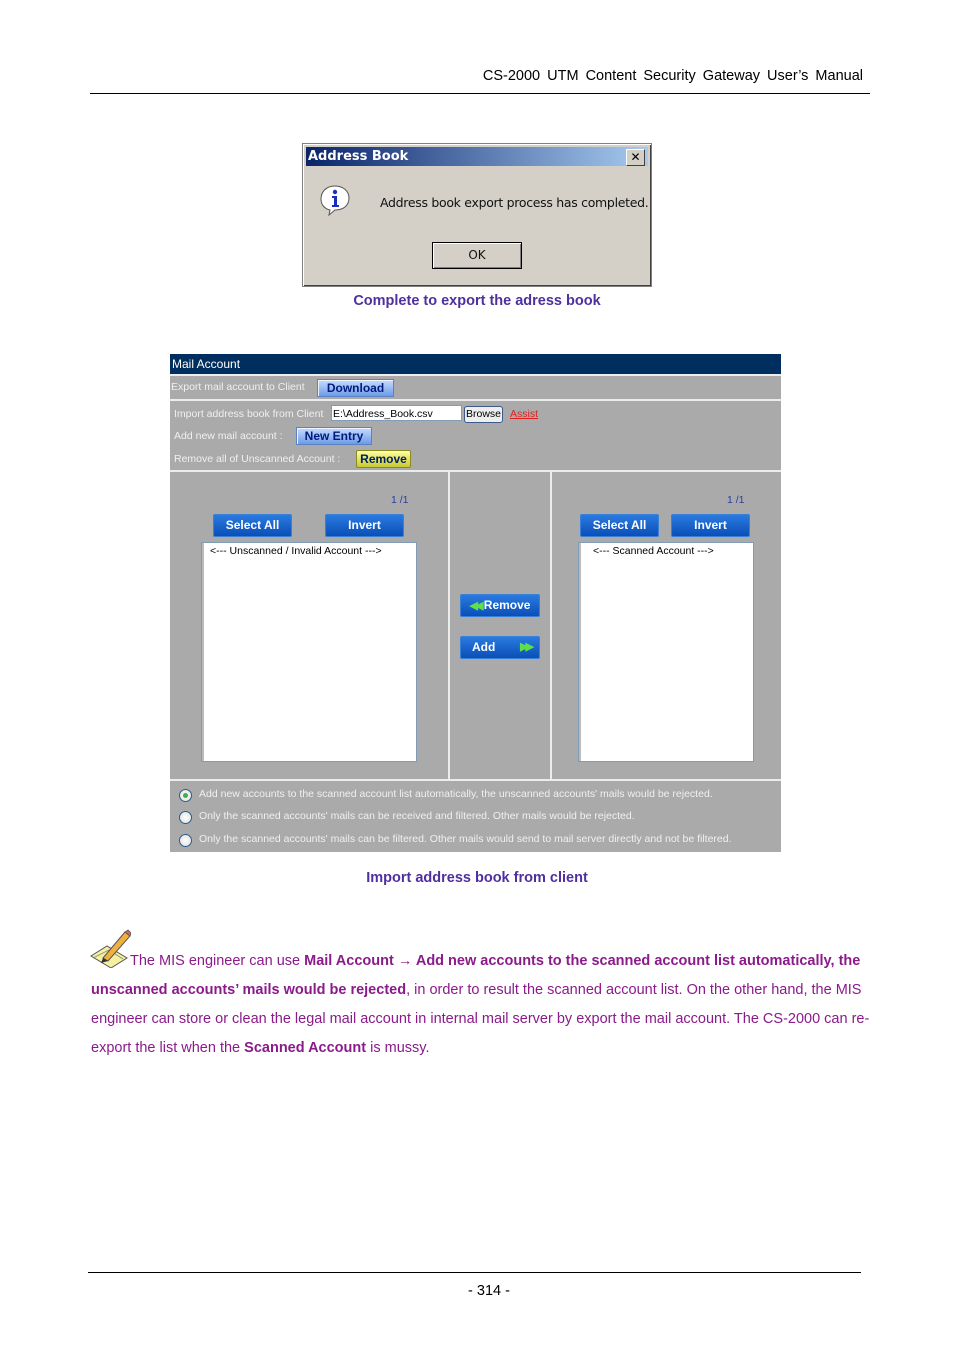 The height and width of the screenshot is (1350, 954). I want to click on remove-all-button: Remove, so click(383, 459).